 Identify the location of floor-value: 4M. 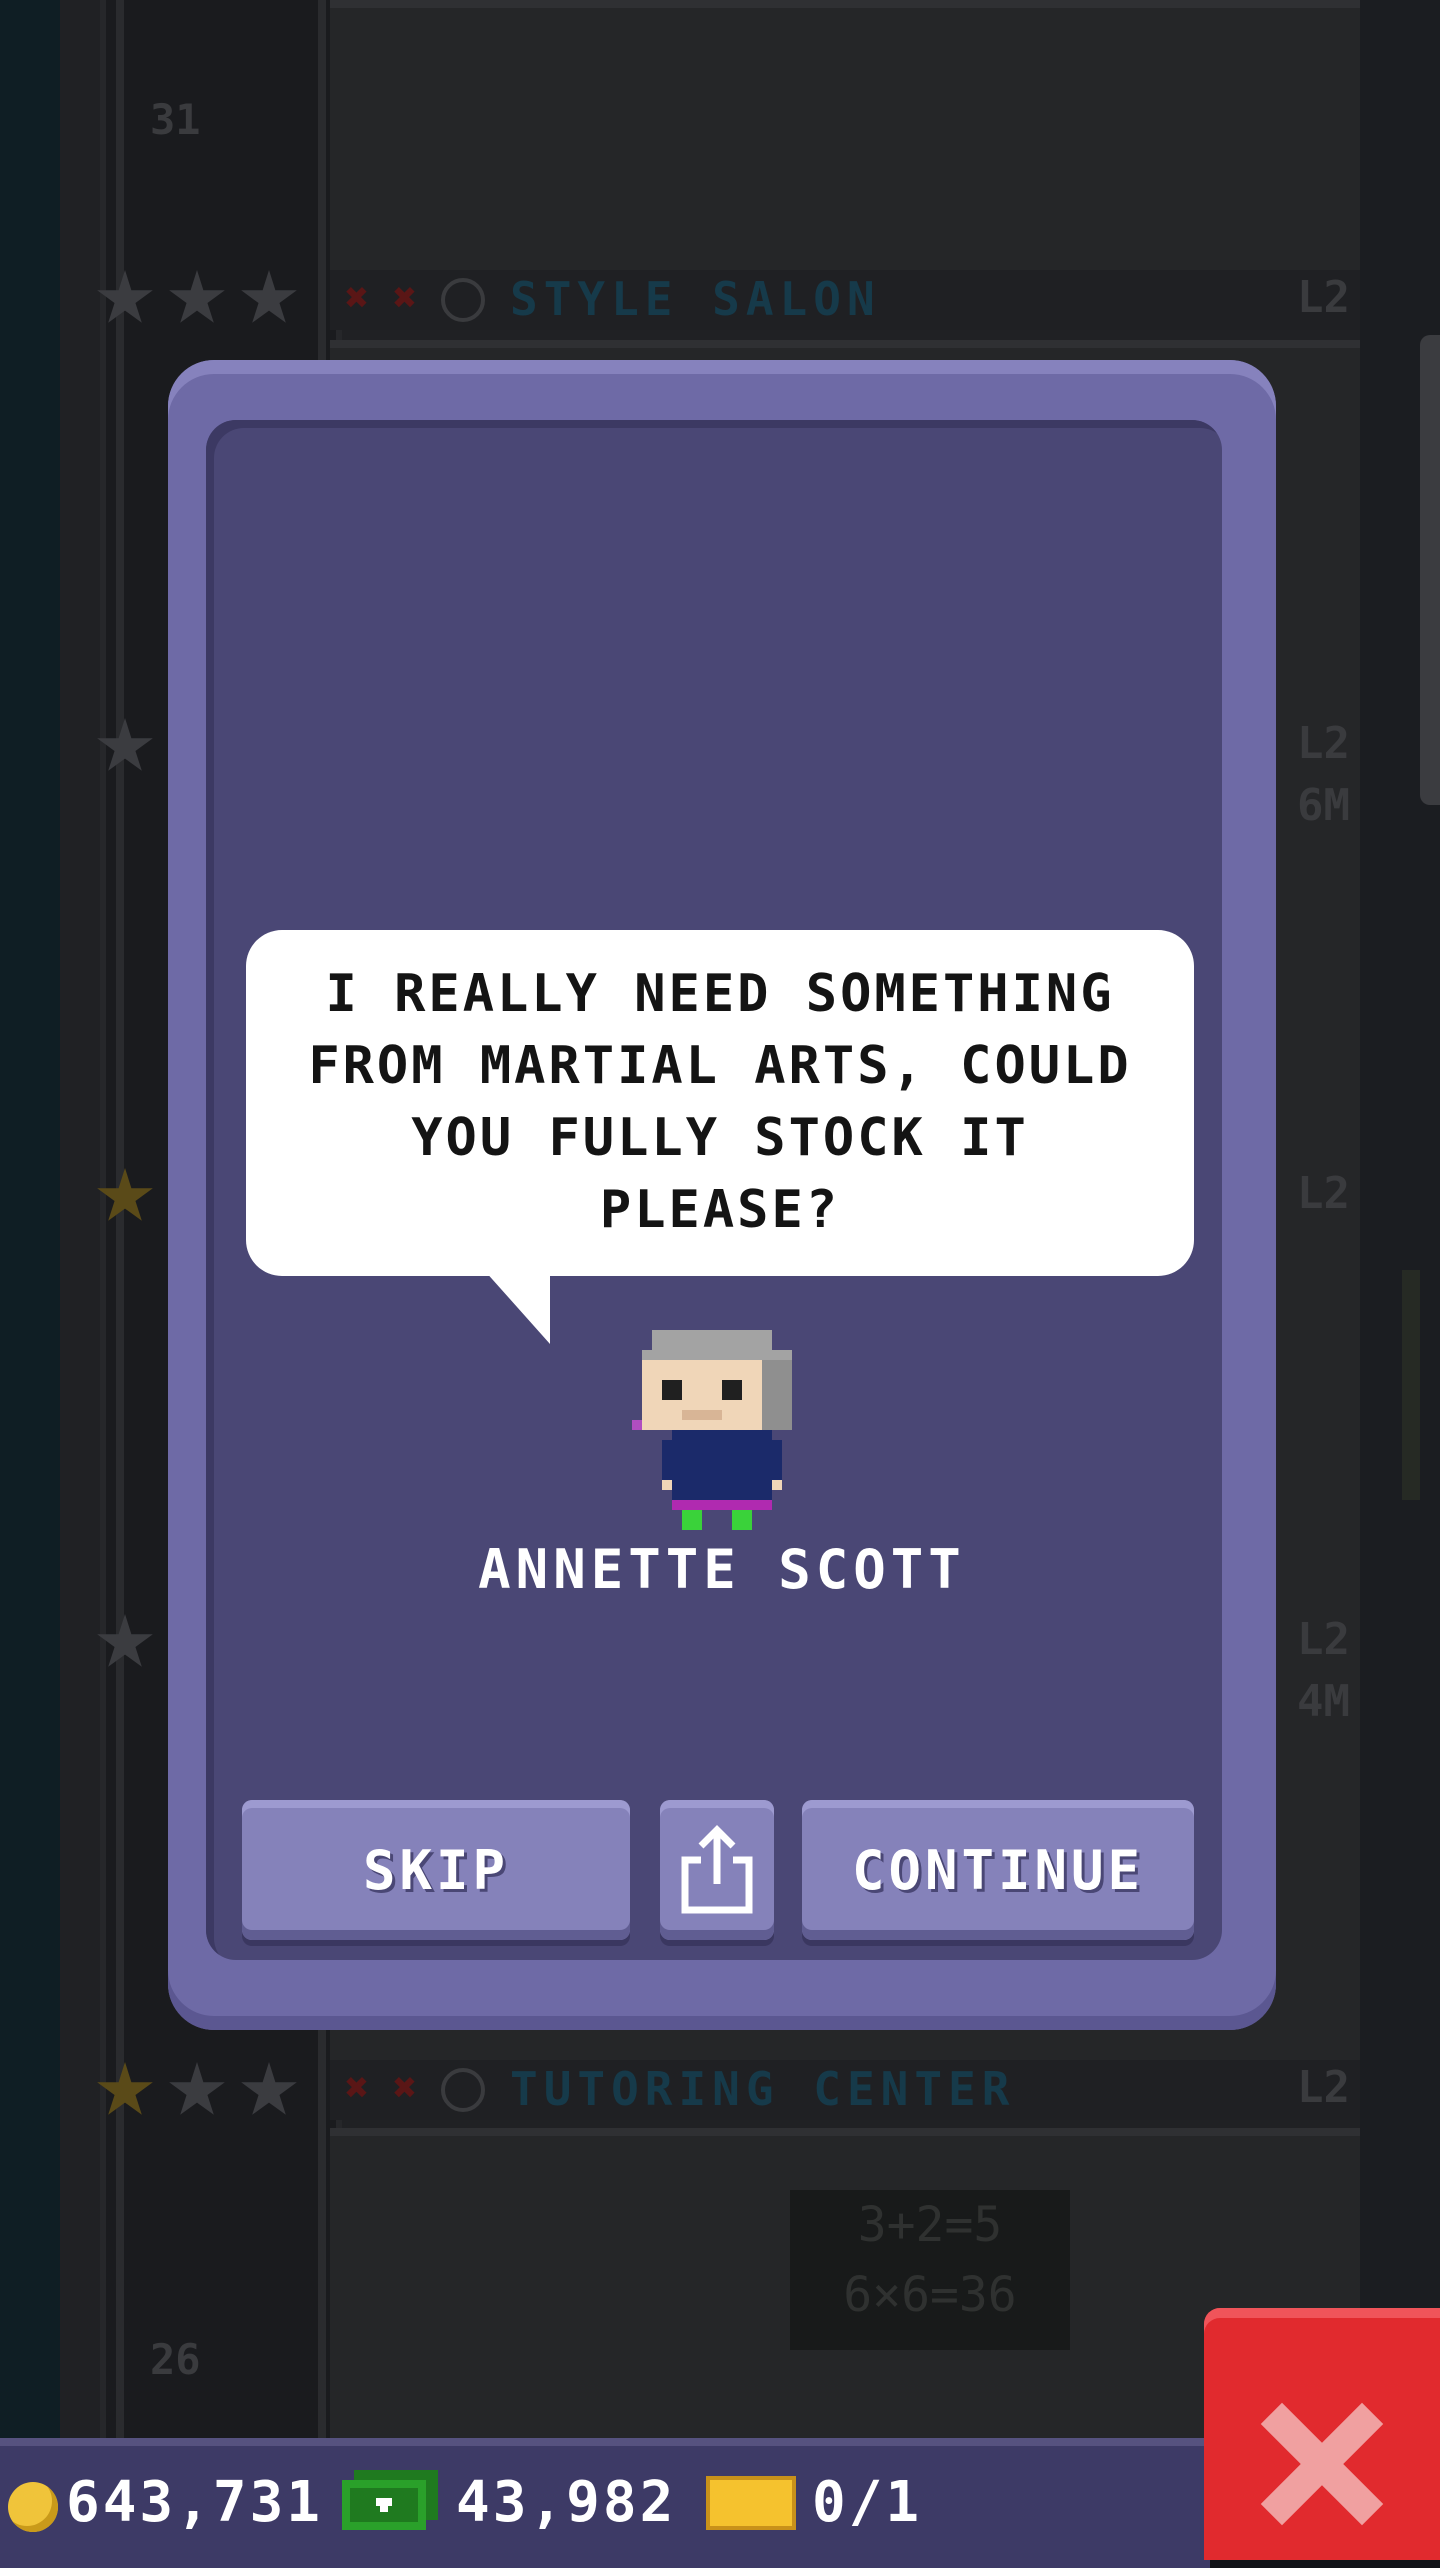
(1323, 1701).